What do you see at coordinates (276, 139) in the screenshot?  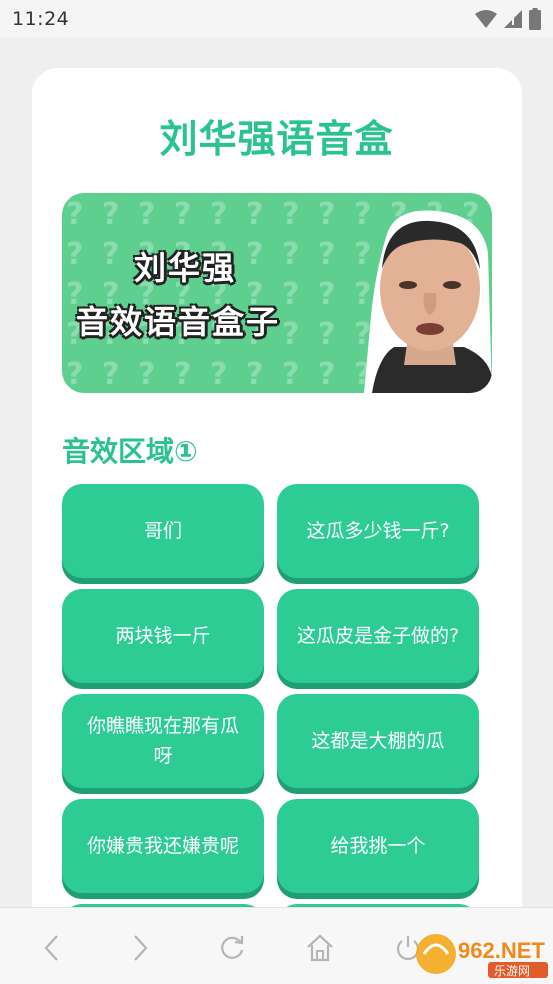 I see `page-title: 刘华强语音盒` at bounding box center [276, 139].